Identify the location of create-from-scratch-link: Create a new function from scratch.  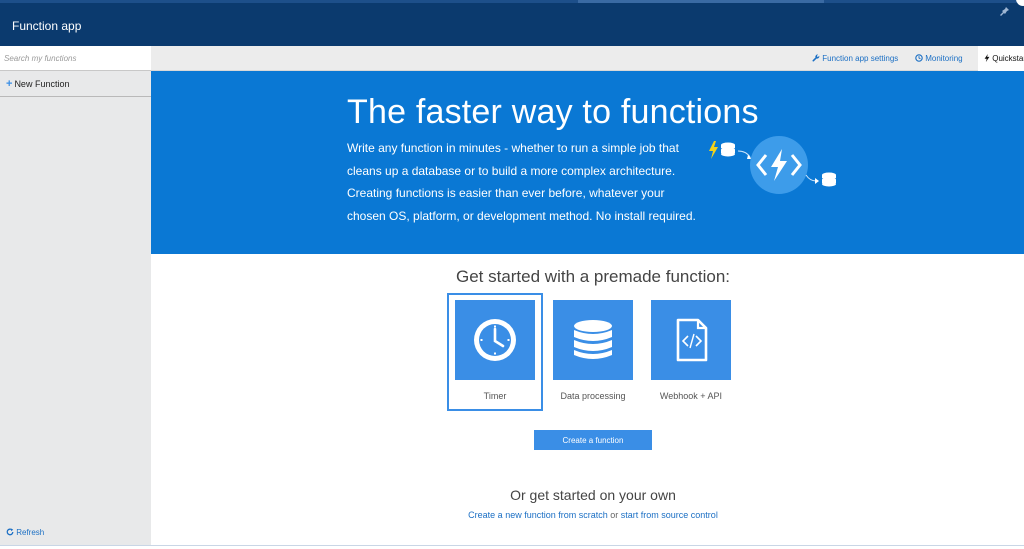
(538, 515).